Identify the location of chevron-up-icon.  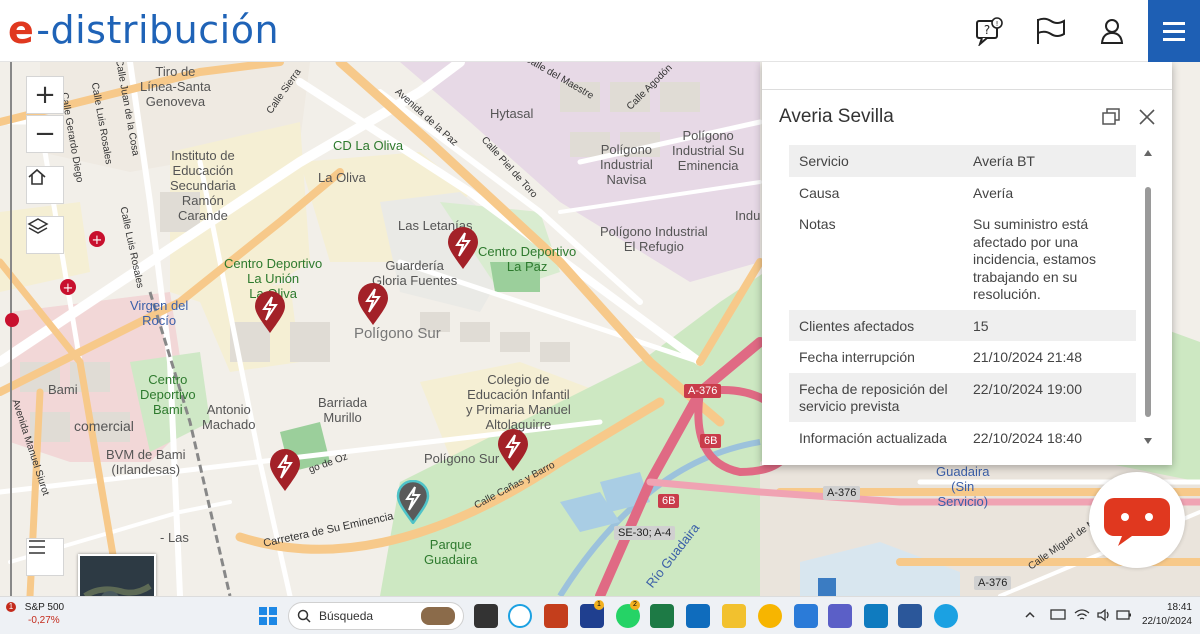
(1030, 615).